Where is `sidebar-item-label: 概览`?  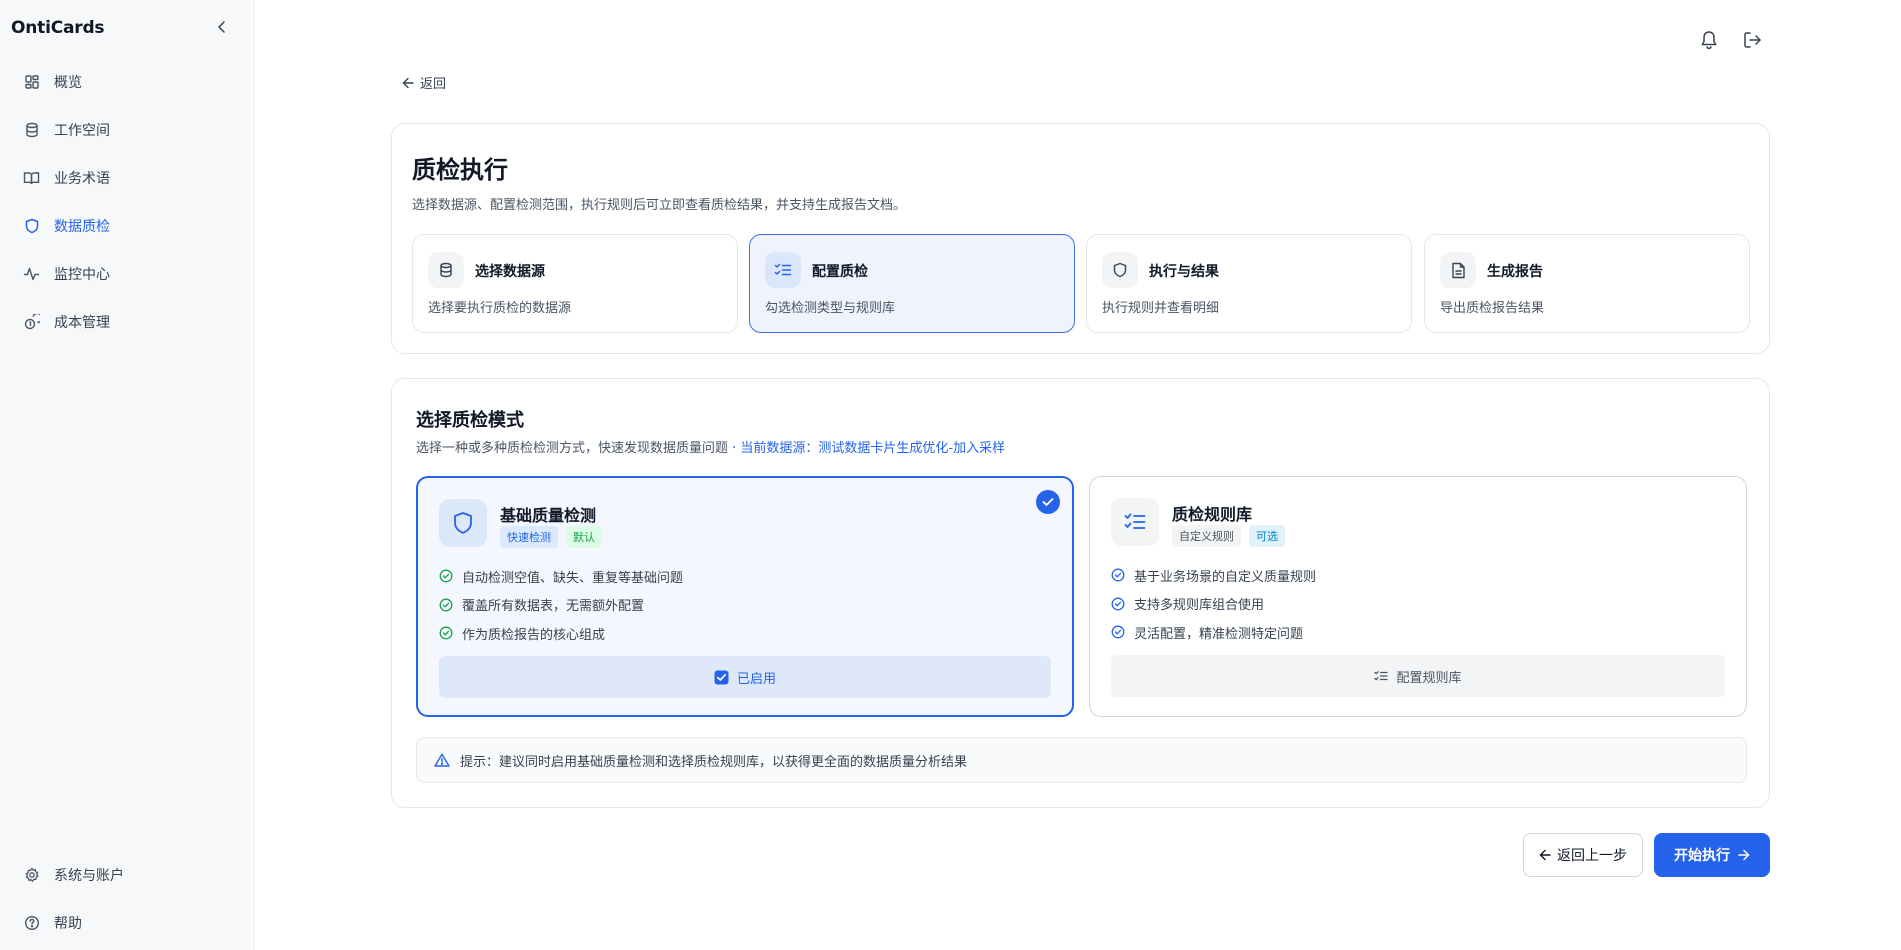 sidebar-item-label: 概览 is located at coordinates (68, 83).